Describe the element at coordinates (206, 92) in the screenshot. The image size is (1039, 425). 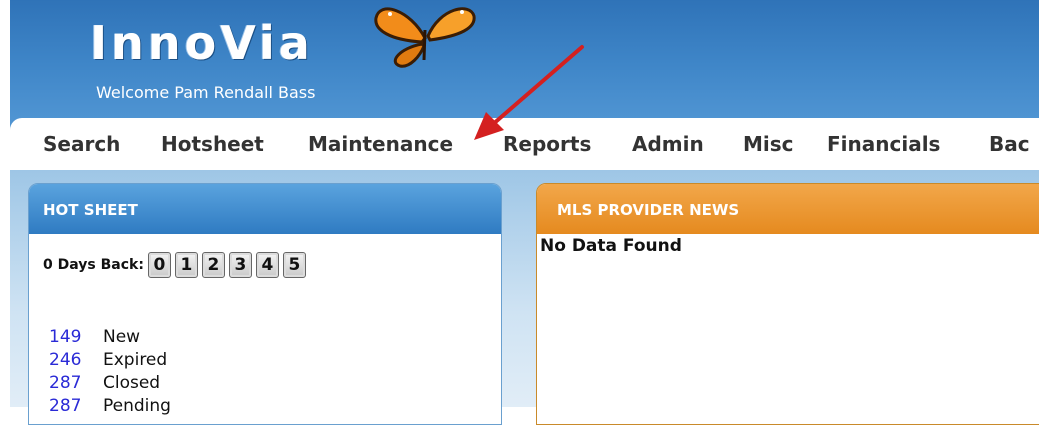
I see `welcome-message: Welcome Pam Rendall Bass` at that location.